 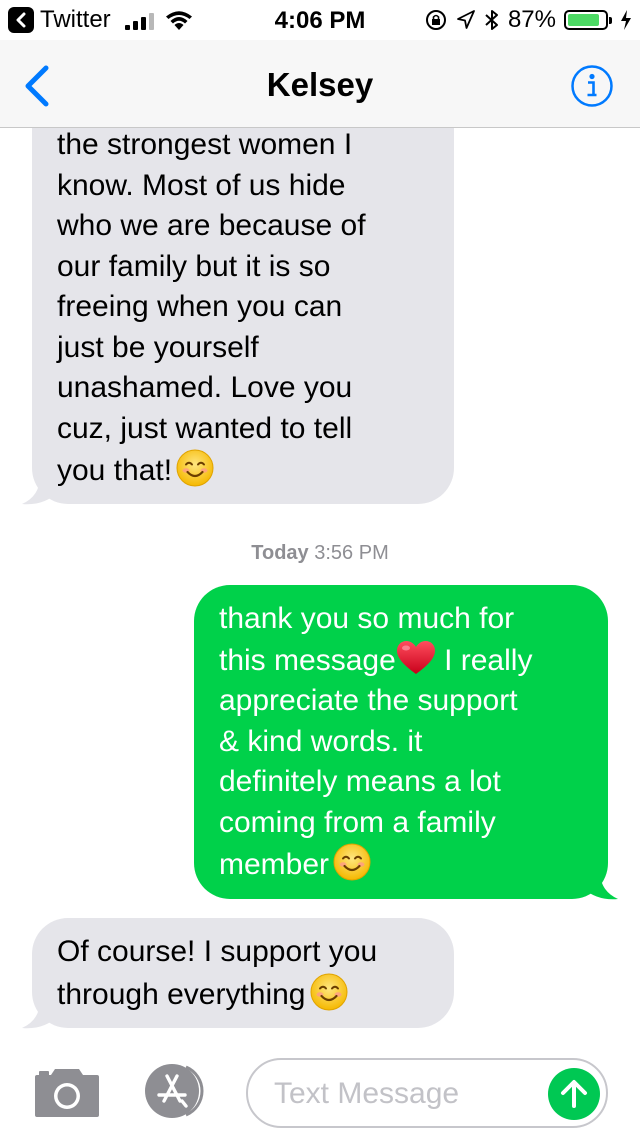 What do you see at coordinates (351, 553) in the screenshot?
I see `timestamp-time: 3:56 PM` at bounding box center [351, 553].